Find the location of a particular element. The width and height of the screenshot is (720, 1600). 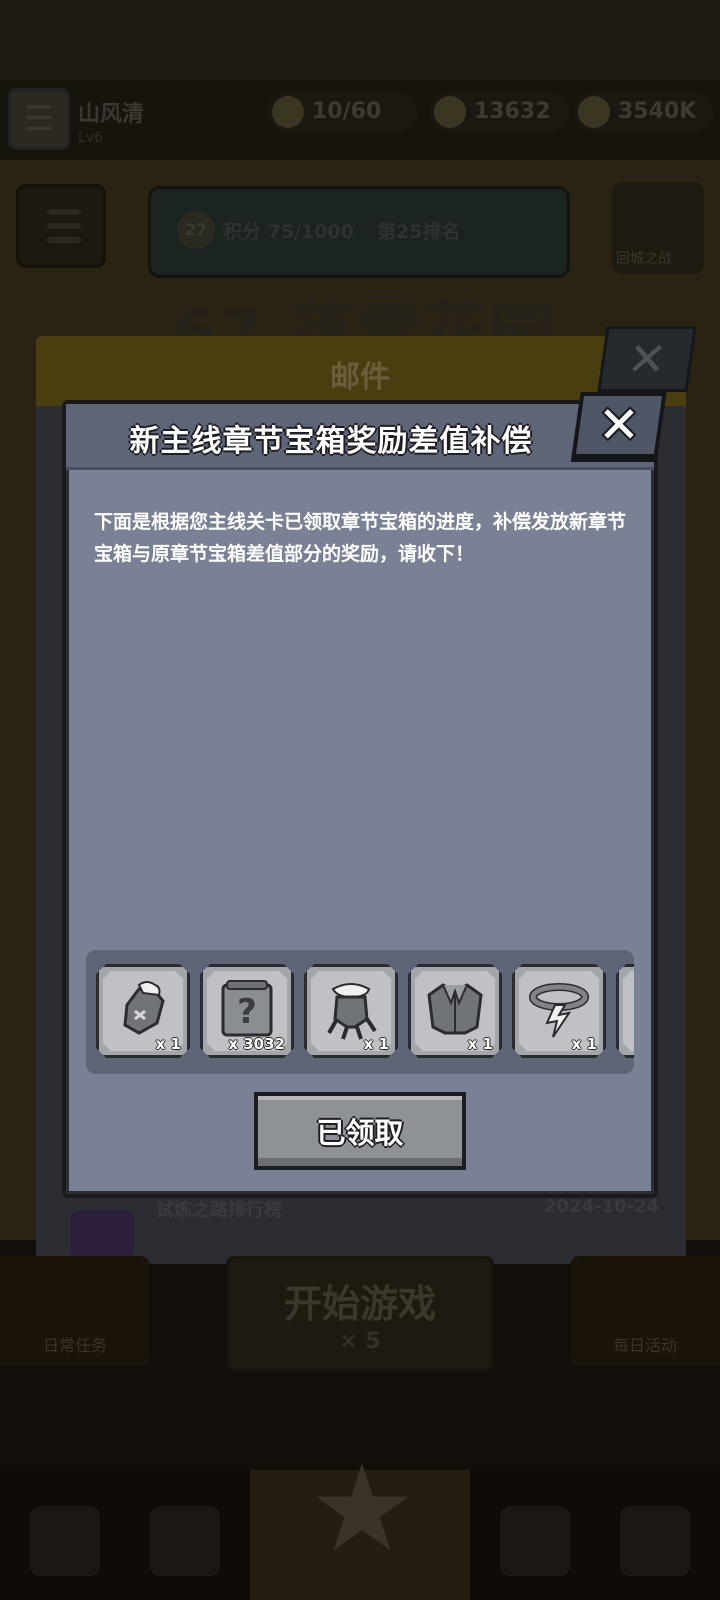

coin-counter: 3540K is located at coordinates (644, 112).